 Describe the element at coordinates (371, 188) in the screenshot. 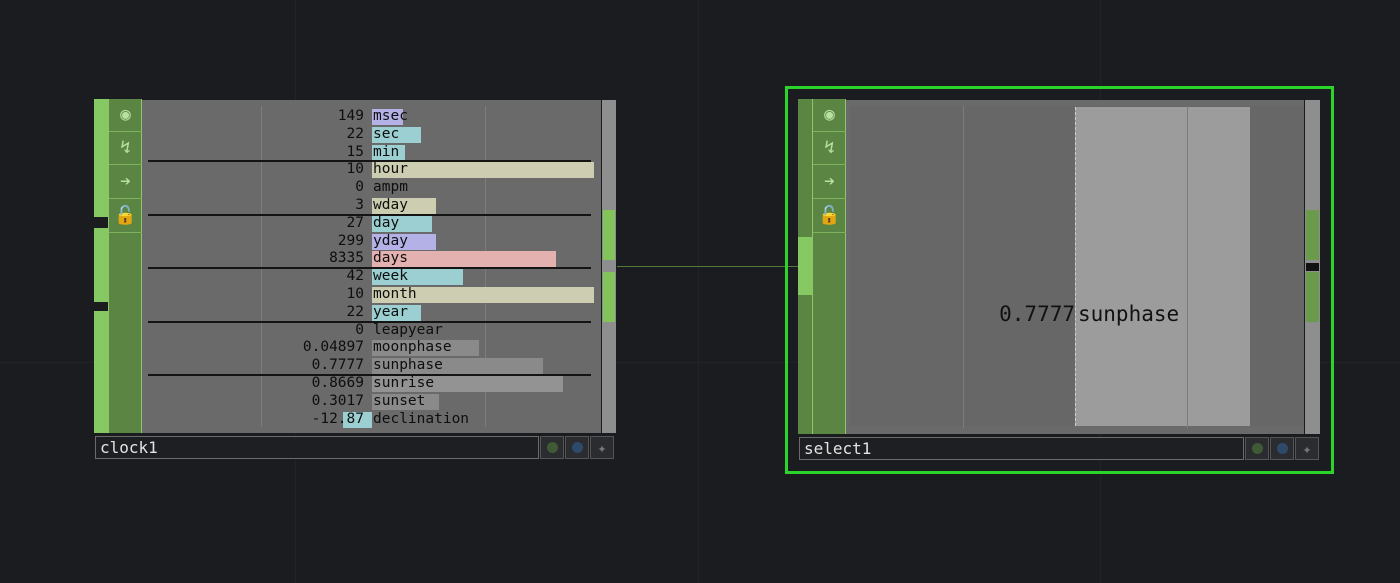

I see `channel-row: 0 ampm` at that location.